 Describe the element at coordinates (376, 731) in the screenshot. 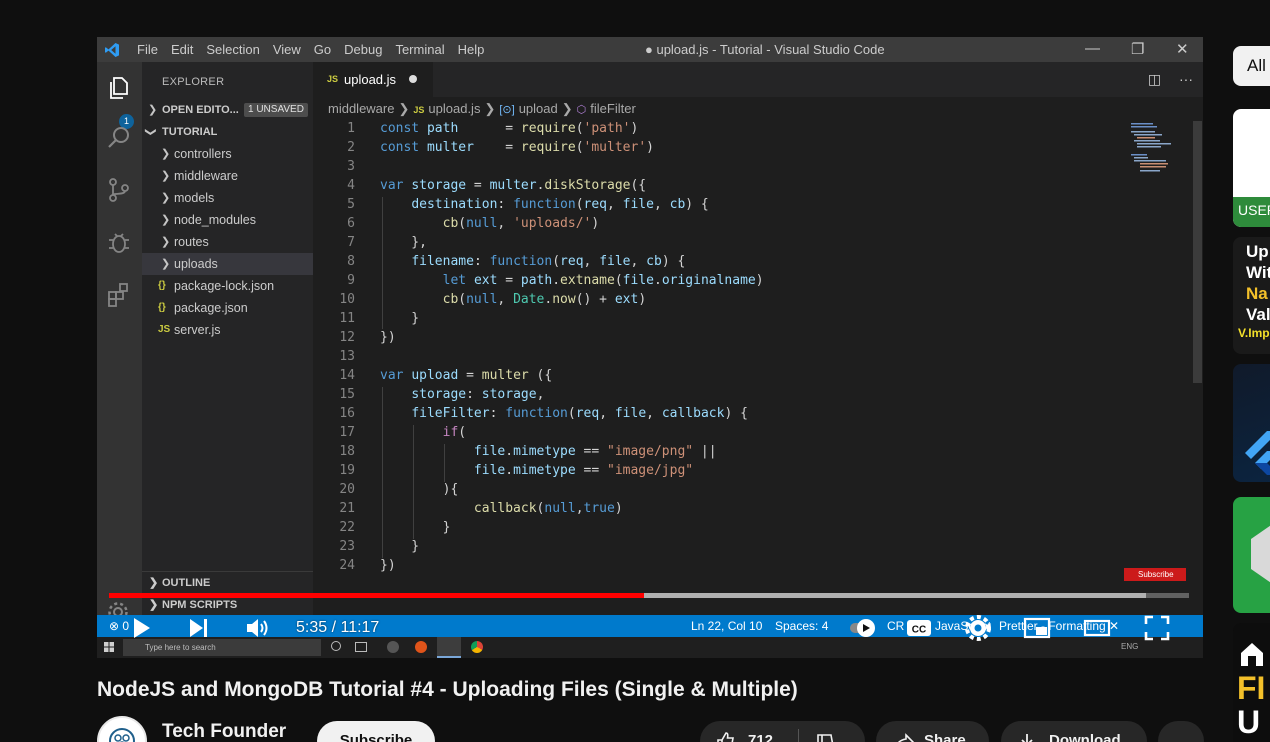

I see `subscribe-button: Subscribe` at that location.